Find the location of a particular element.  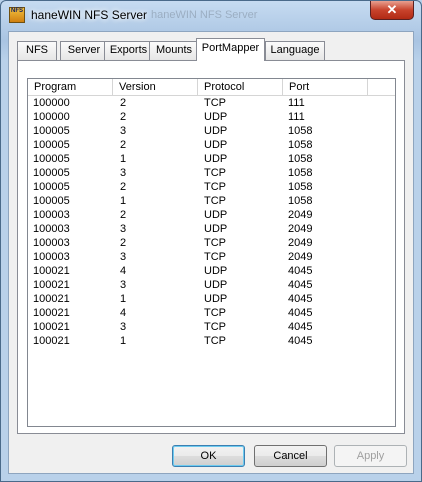

table-row: 100021 1 UDP 4045 is located at coordinates (211, 299).